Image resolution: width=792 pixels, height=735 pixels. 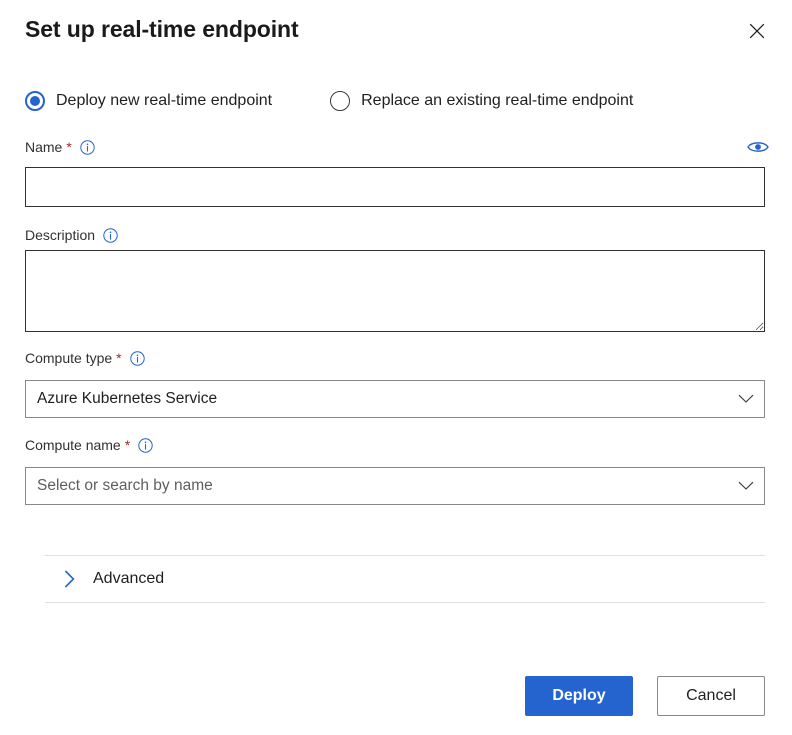 I want to click on name-label-text: Name, so click(x=44, y=147).